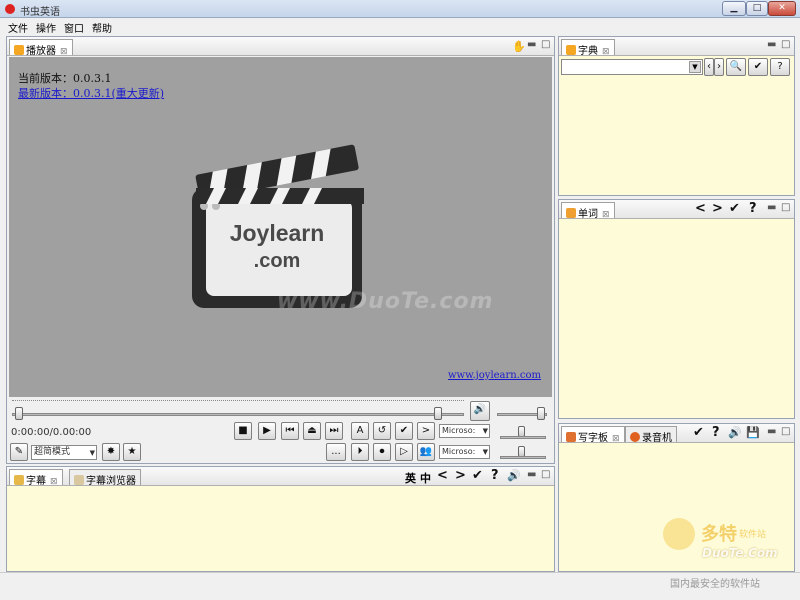 This screenshot has height=600, width=800. Describe the element at coordinates (334, 431) in the screenshot. I see `next-button: ⏭` at that location.